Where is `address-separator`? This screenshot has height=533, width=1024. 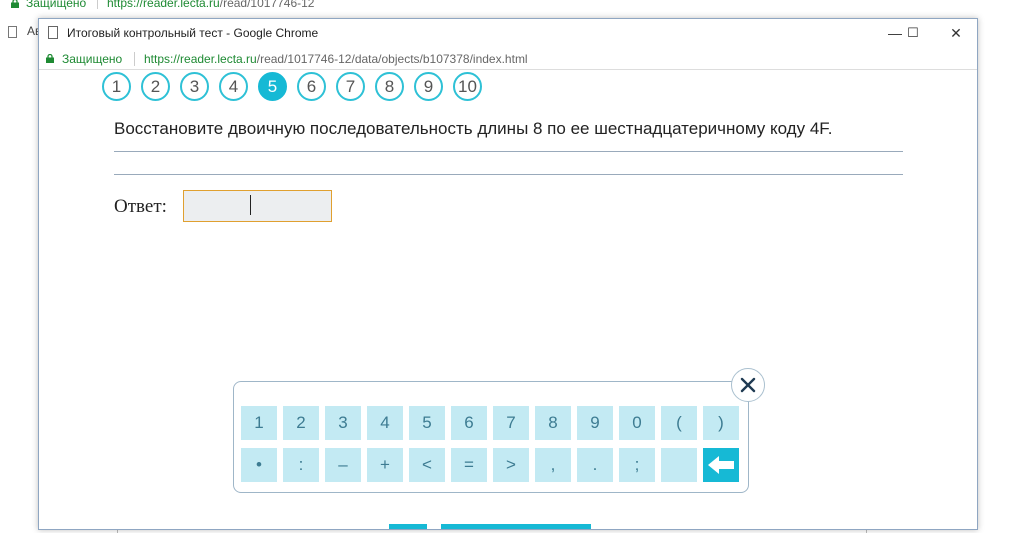
address-separator is located at coordinates (134, 59).